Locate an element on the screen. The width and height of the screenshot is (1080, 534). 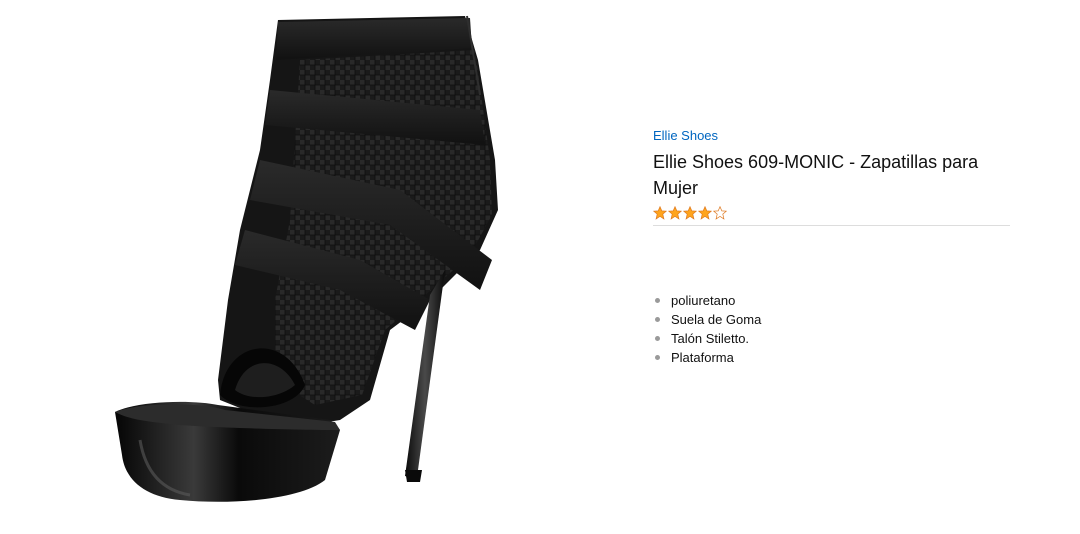
divider is located at coordinates (831, 225).